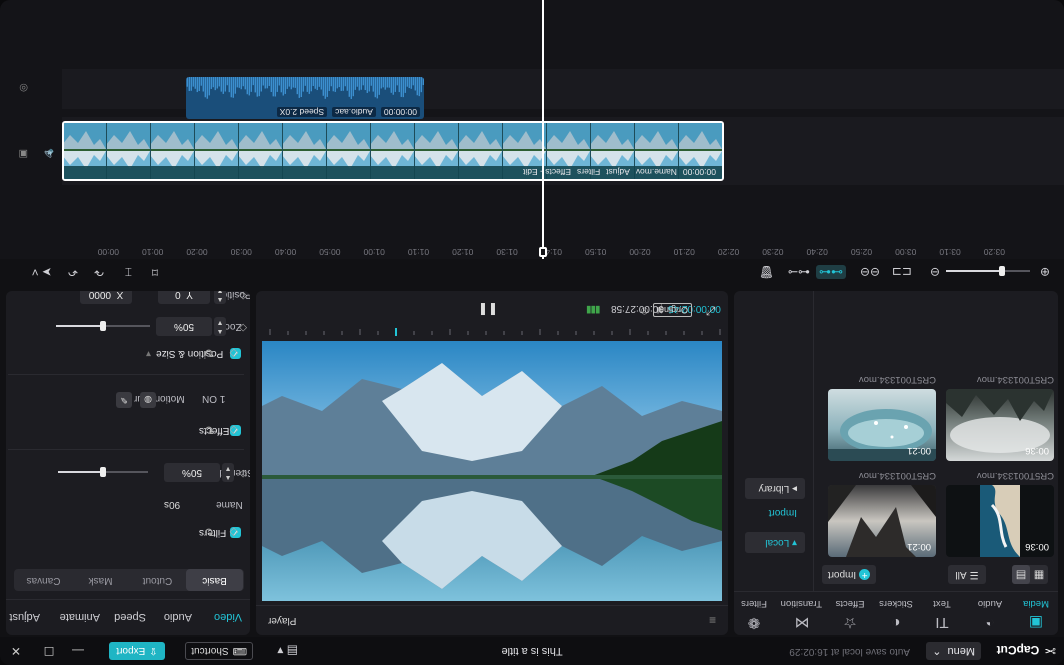  What do you see at coordinates (78, 651) in the screenshot?
I see `minimize-icon: —` at bounding box center [78, 651].